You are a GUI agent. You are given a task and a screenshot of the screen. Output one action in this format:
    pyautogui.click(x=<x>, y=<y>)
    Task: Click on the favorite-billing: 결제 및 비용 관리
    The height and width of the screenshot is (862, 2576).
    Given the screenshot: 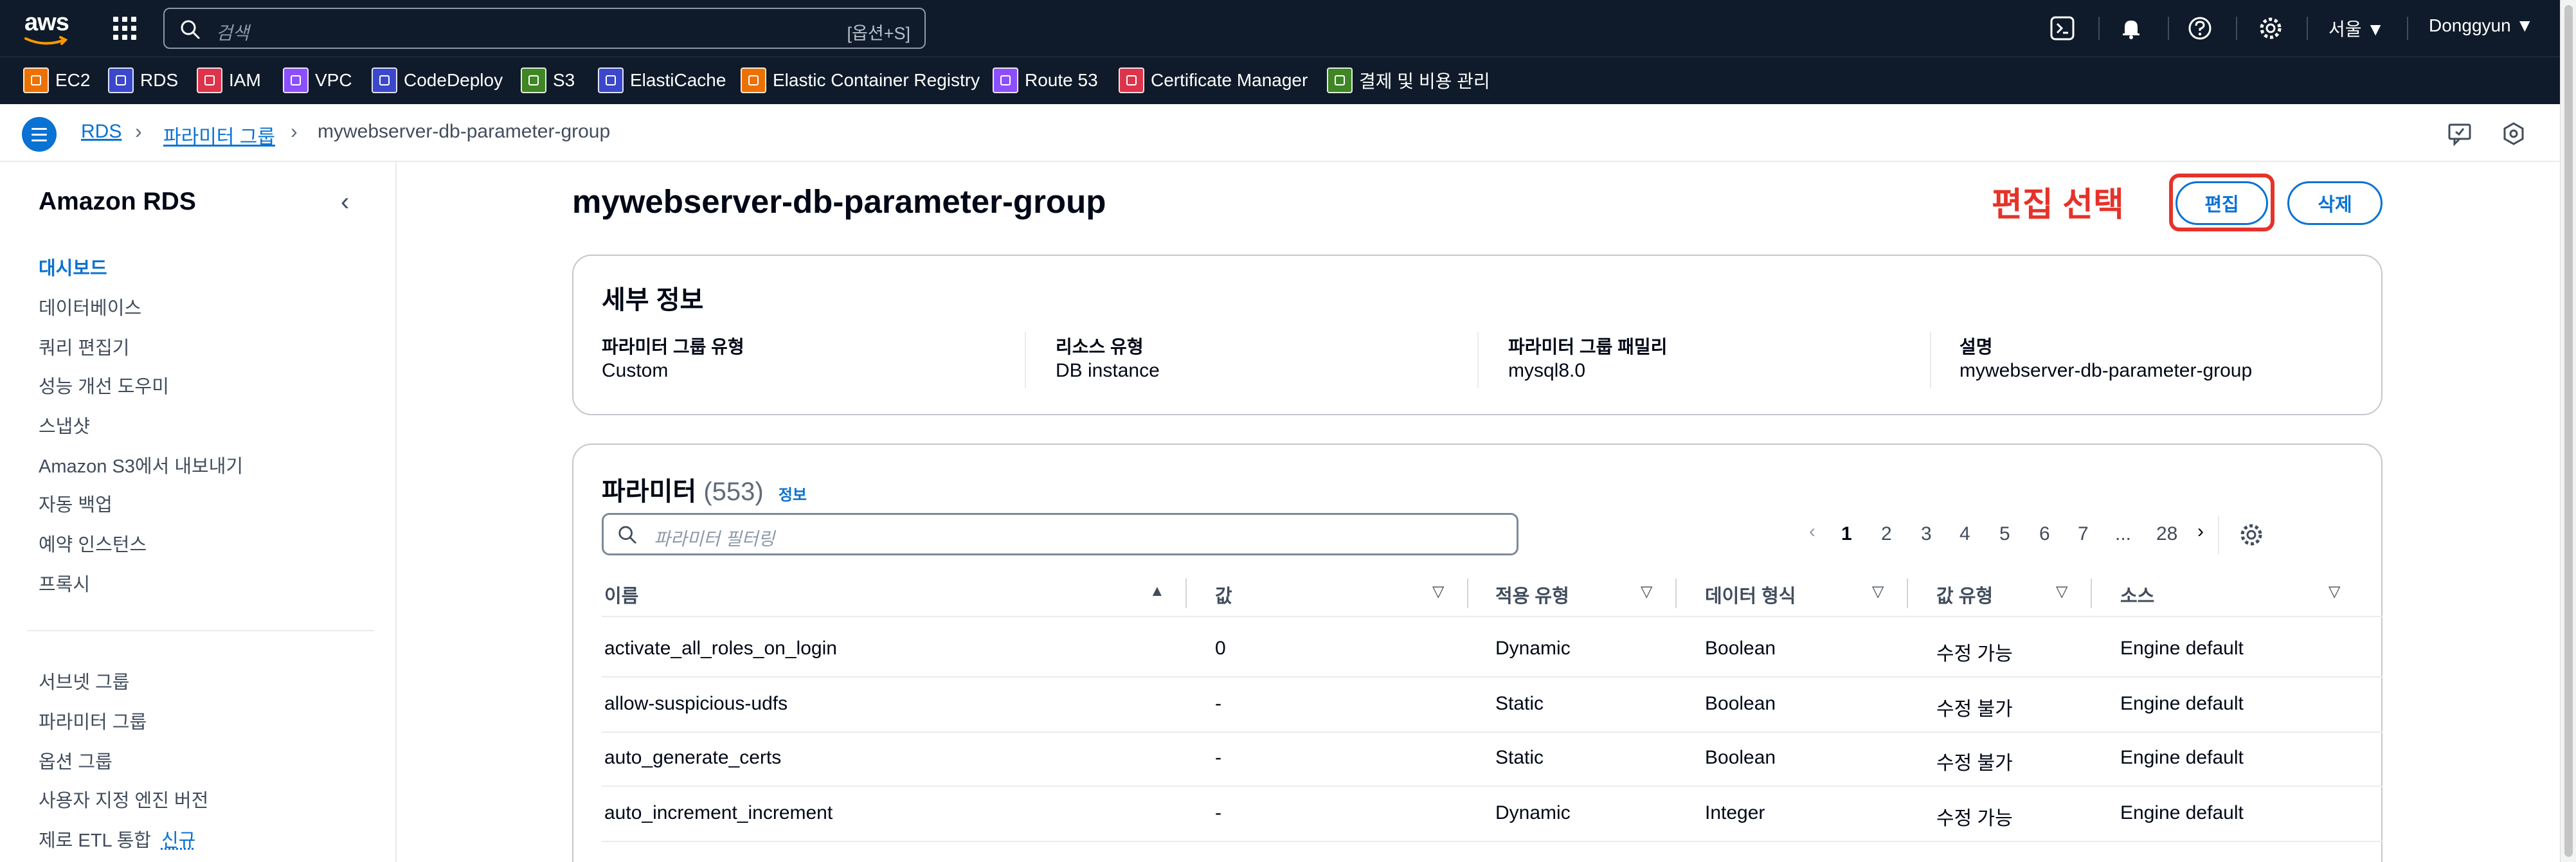 What is the action you would take?
    pyautogui.click(x=1408, y=80)
    